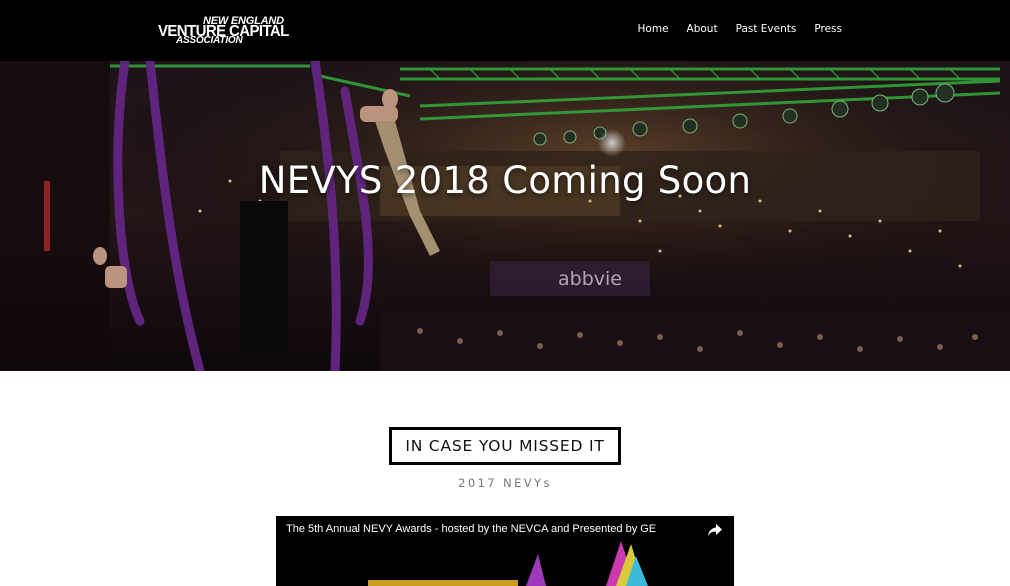 This screenshot has height=586, width=1010. What do you see at coordinates (653, 29) in the screenshot?
I see `nav-home: Home` at bounding box center [653, 29].